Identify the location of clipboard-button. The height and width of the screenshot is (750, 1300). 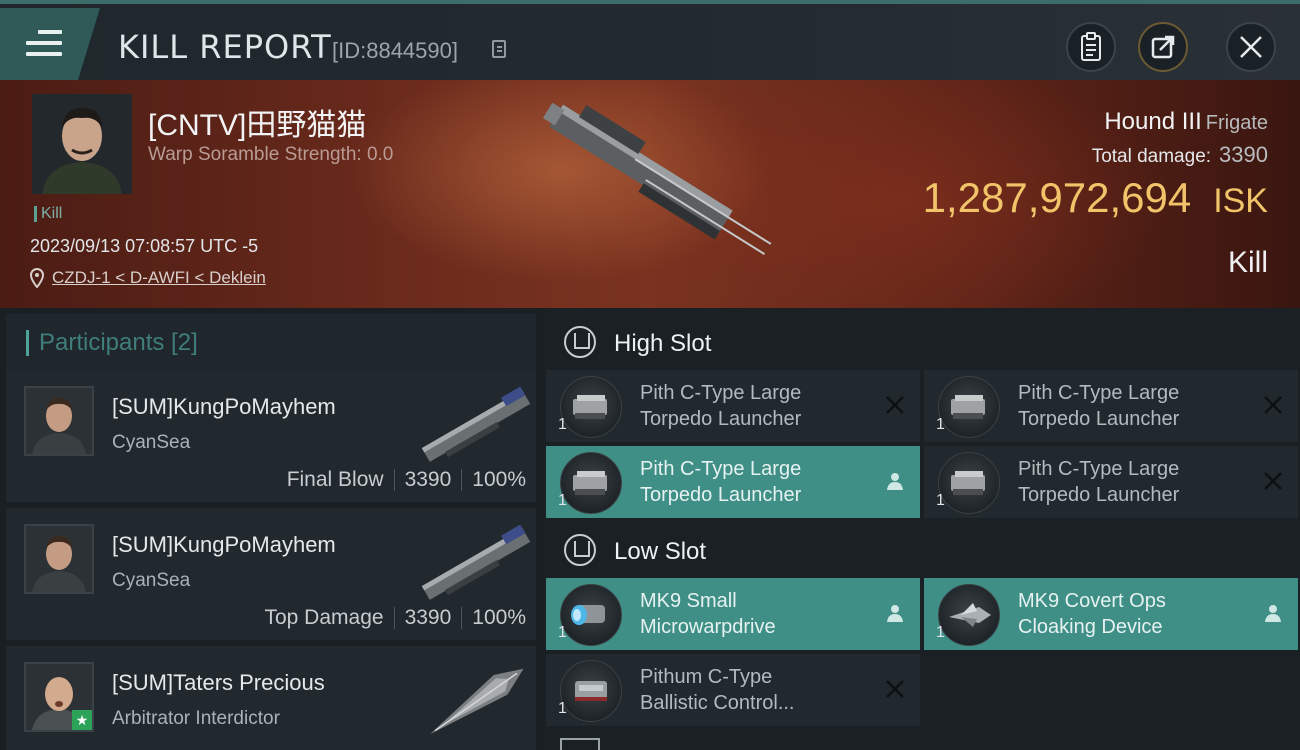
(1091, 47).